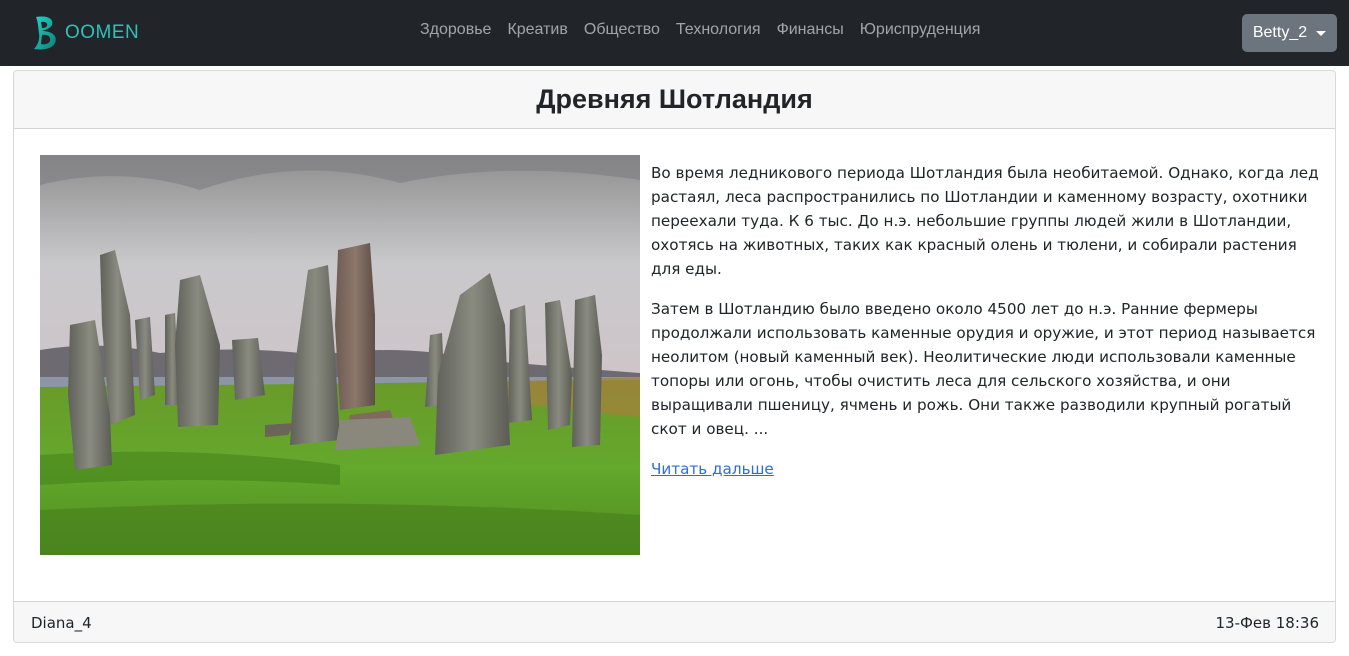  I want to click on nav-item-creative: Креатив, so click(537, 30).